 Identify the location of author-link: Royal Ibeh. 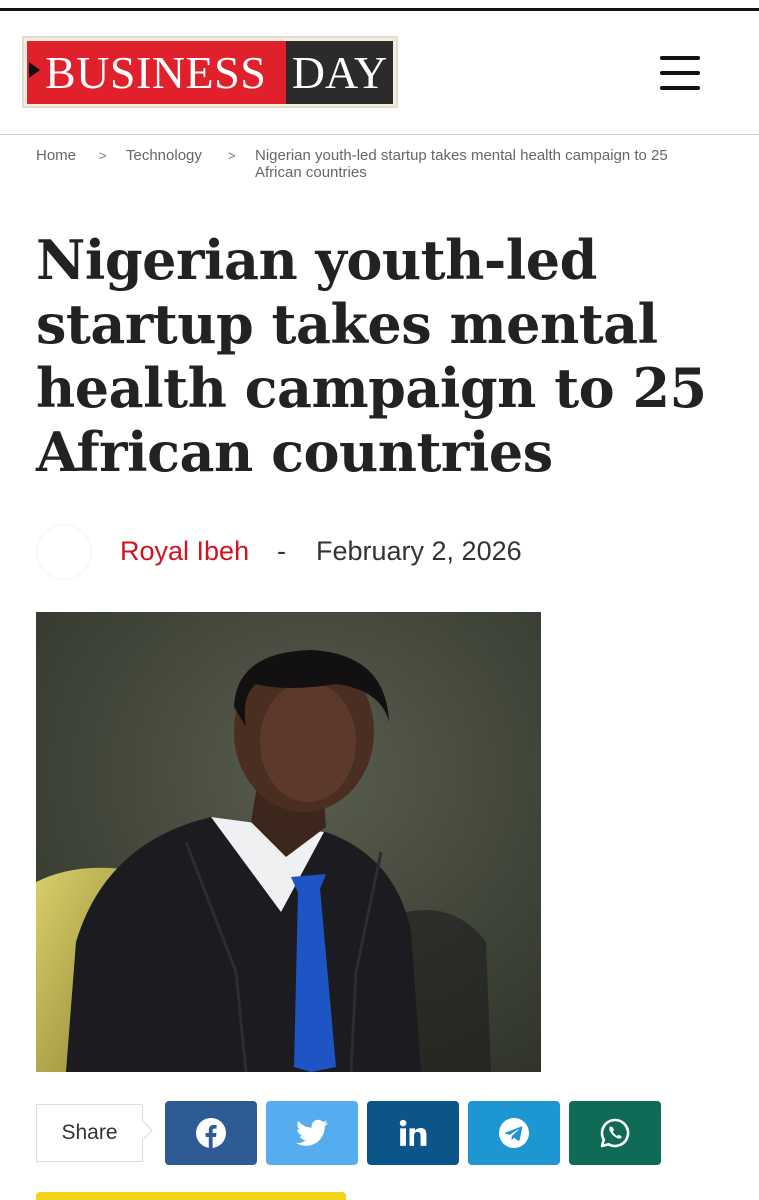
(184, 551).